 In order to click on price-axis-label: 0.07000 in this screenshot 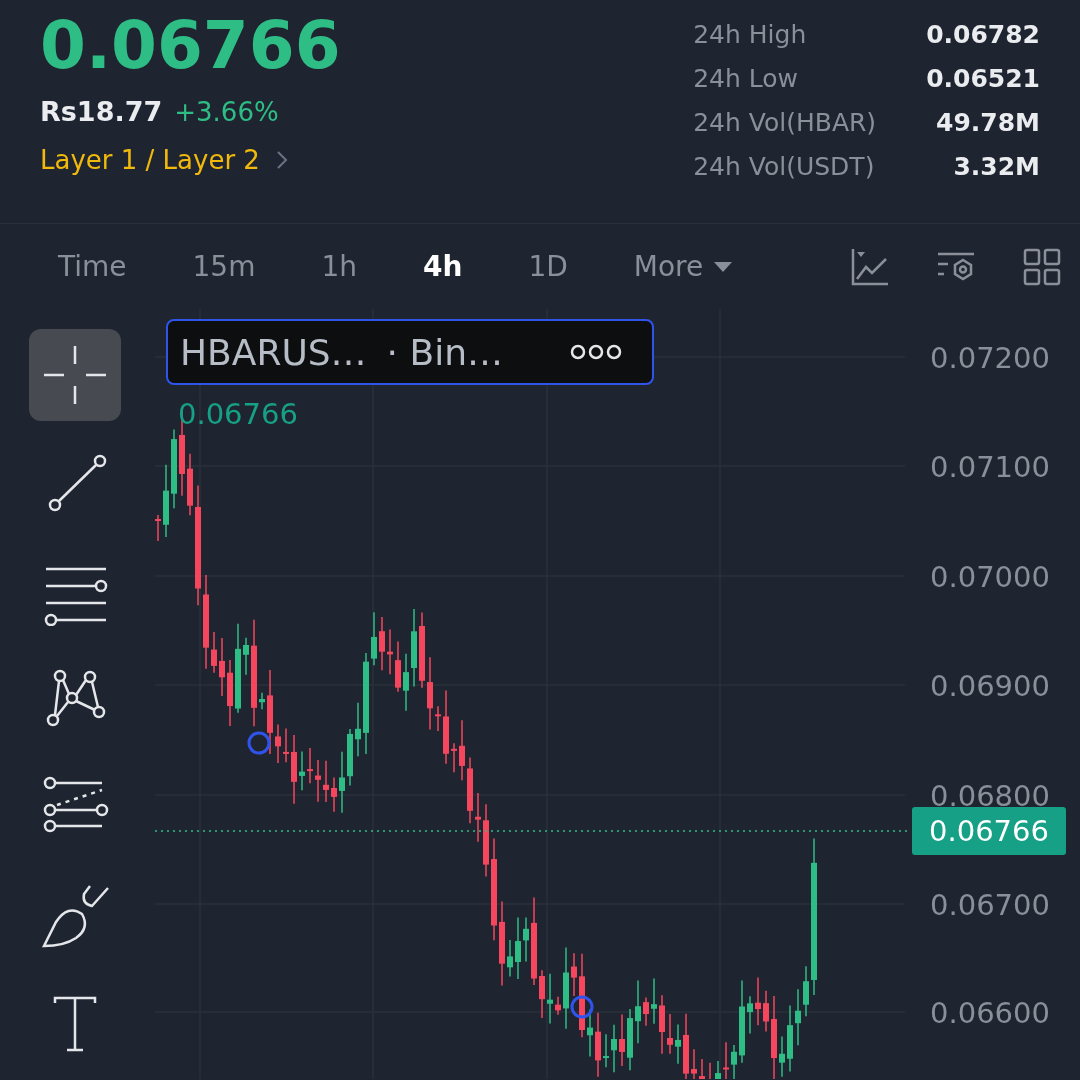, I will do `click(990, 577)`.